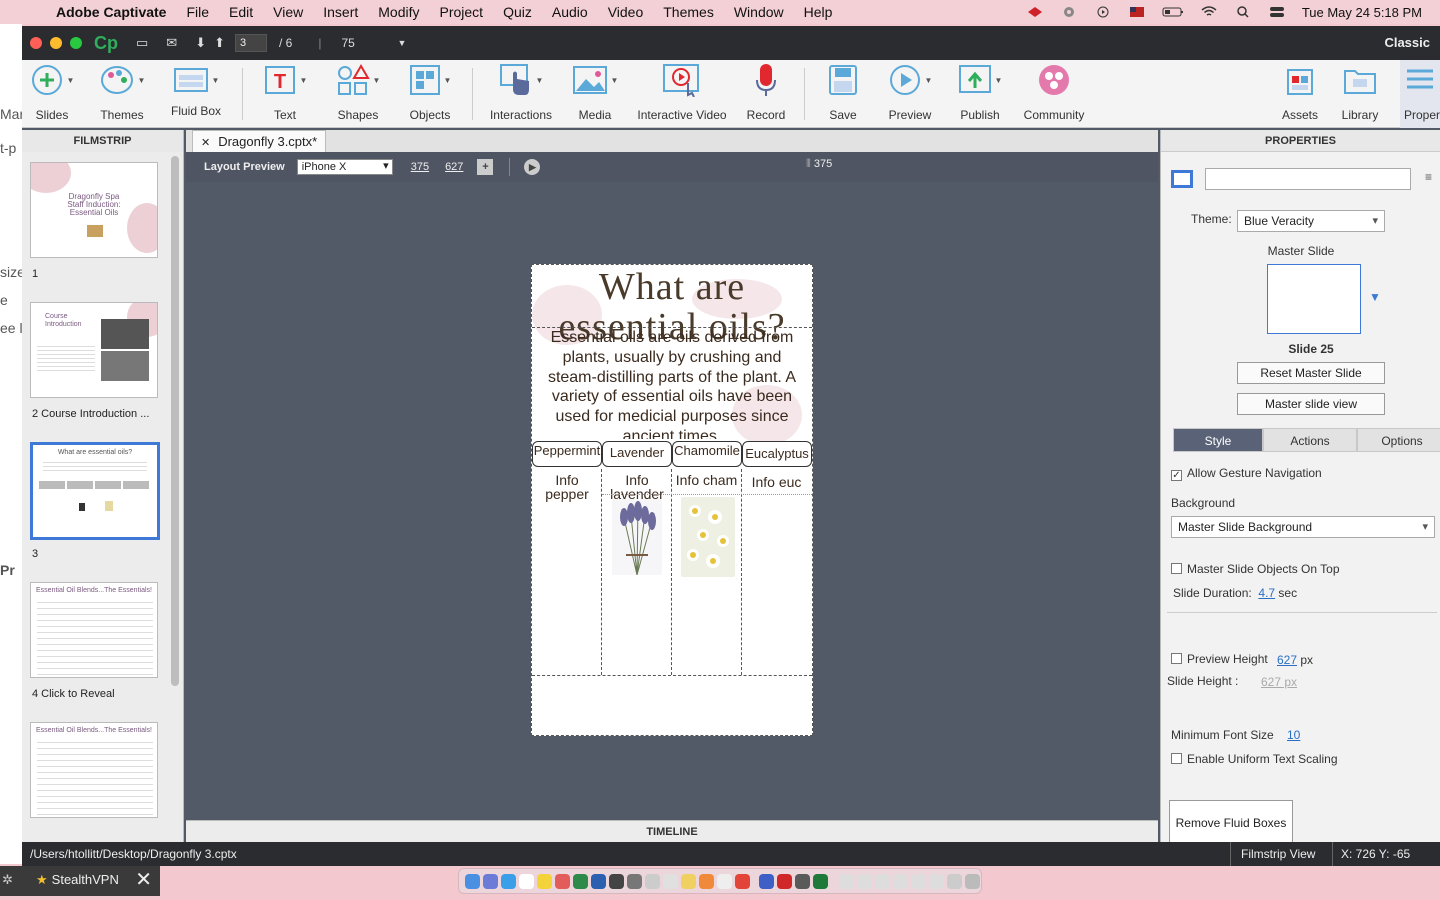 Image resolution: width=1440 pixels, height=900 pixels. I want to click on library-button: Library, so click(1360, 94).